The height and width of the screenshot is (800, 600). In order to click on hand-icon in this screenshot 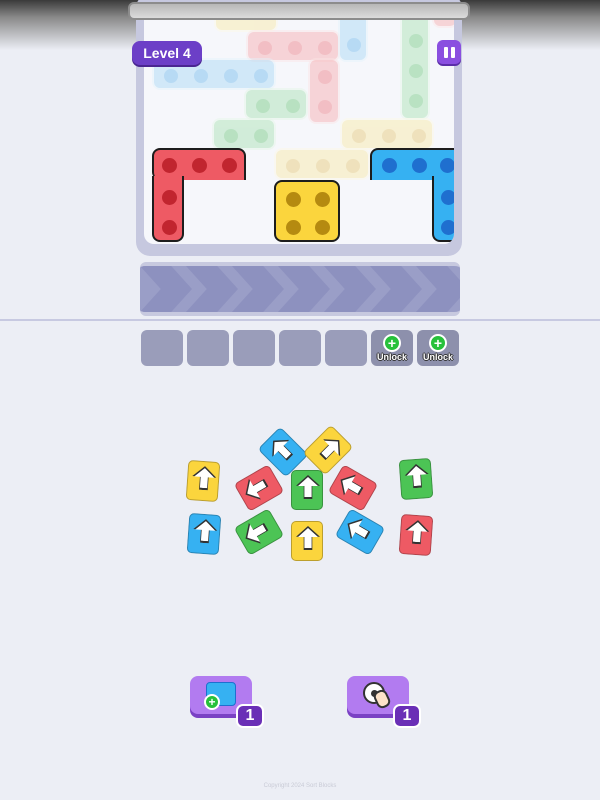, I will do `click(382, 699)`.